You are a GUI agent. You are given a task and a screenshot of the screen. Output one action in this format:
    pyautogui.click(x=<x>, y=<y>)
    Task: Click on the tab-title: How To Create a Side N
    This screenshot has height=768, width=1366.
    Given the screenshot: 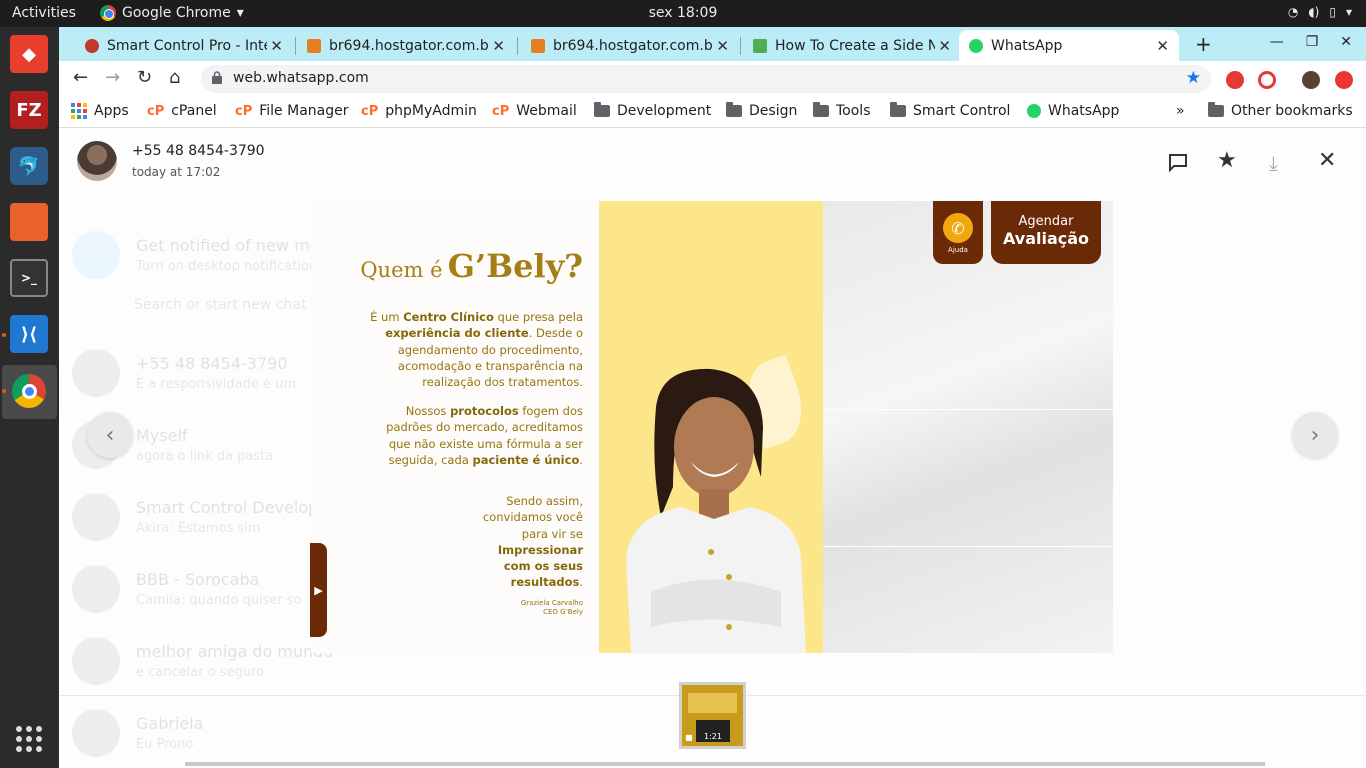 What is the action you would take?
    pyautogui.click(x=855, y=45)
    